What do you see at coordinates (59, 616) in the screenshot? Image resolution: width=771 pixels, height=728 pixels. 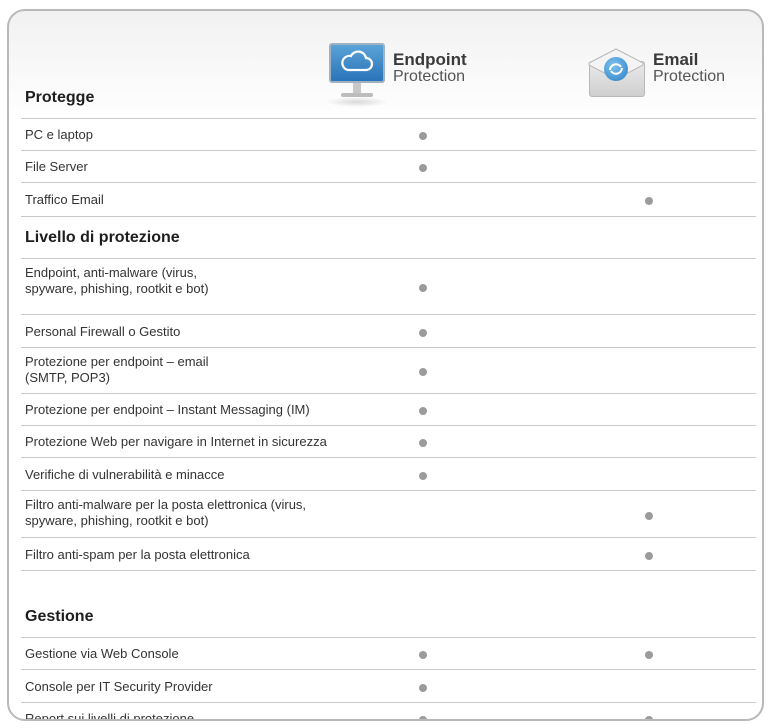 I see `section-heading: Gestione` at bounding box center [59, 616].